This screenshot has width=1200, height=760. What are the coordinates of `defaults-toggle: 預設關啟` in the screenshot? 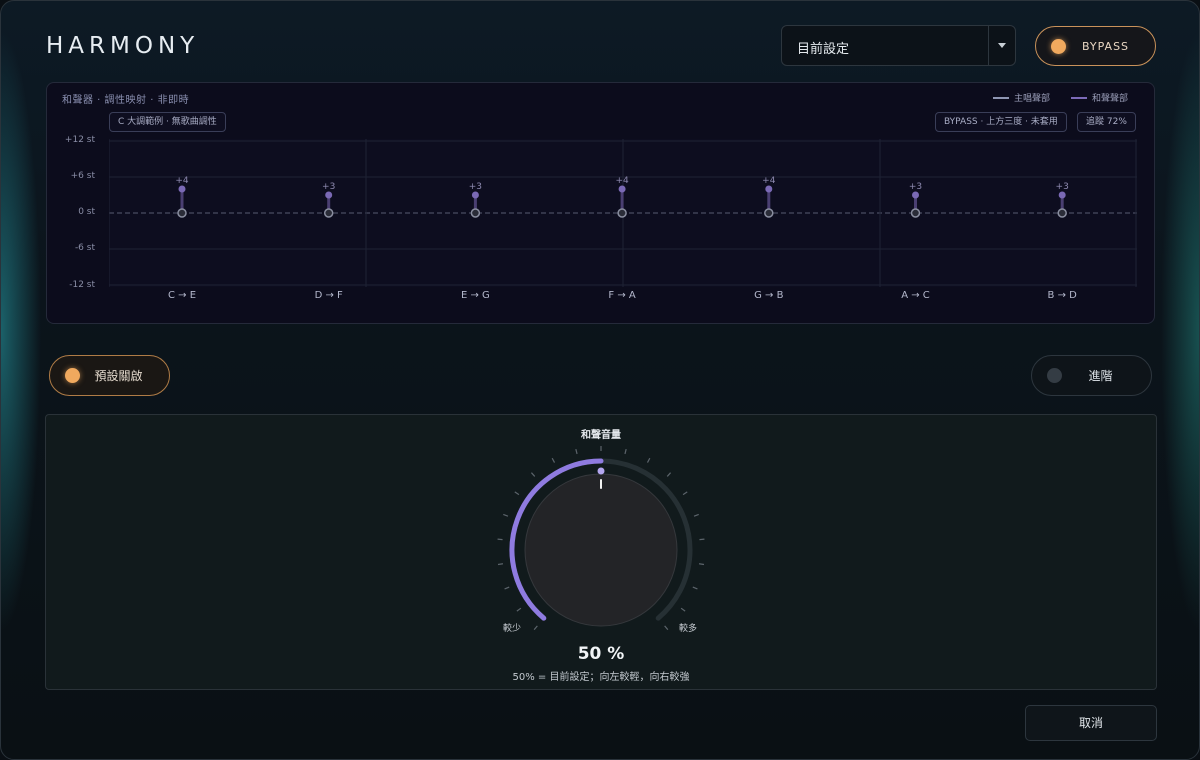 It's located at (109, 375).